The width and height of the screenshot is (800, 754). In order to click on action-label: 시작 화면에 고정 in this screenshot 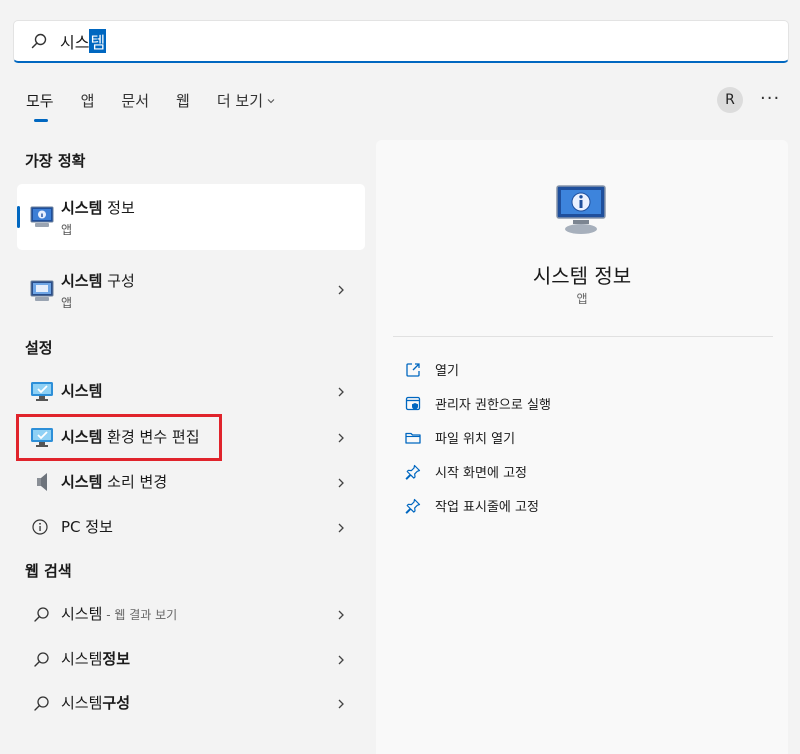, I will do `click(481, 473)`.